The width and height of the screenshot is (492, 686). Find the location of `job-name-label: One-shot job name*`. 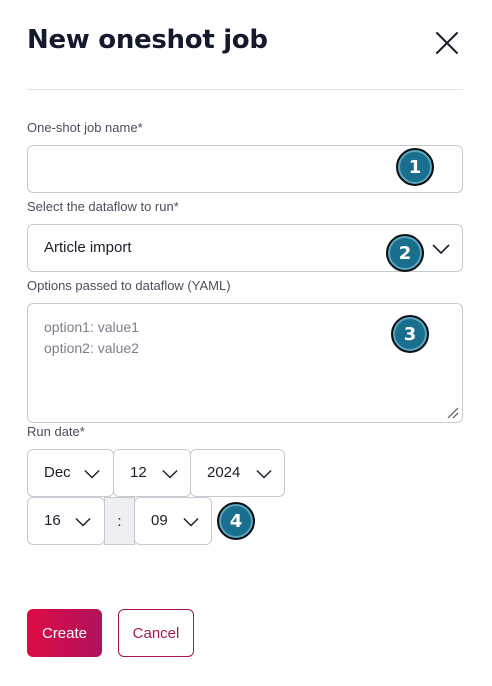

job-name-label: One-shot job name* is located at coordinates (85, 127).